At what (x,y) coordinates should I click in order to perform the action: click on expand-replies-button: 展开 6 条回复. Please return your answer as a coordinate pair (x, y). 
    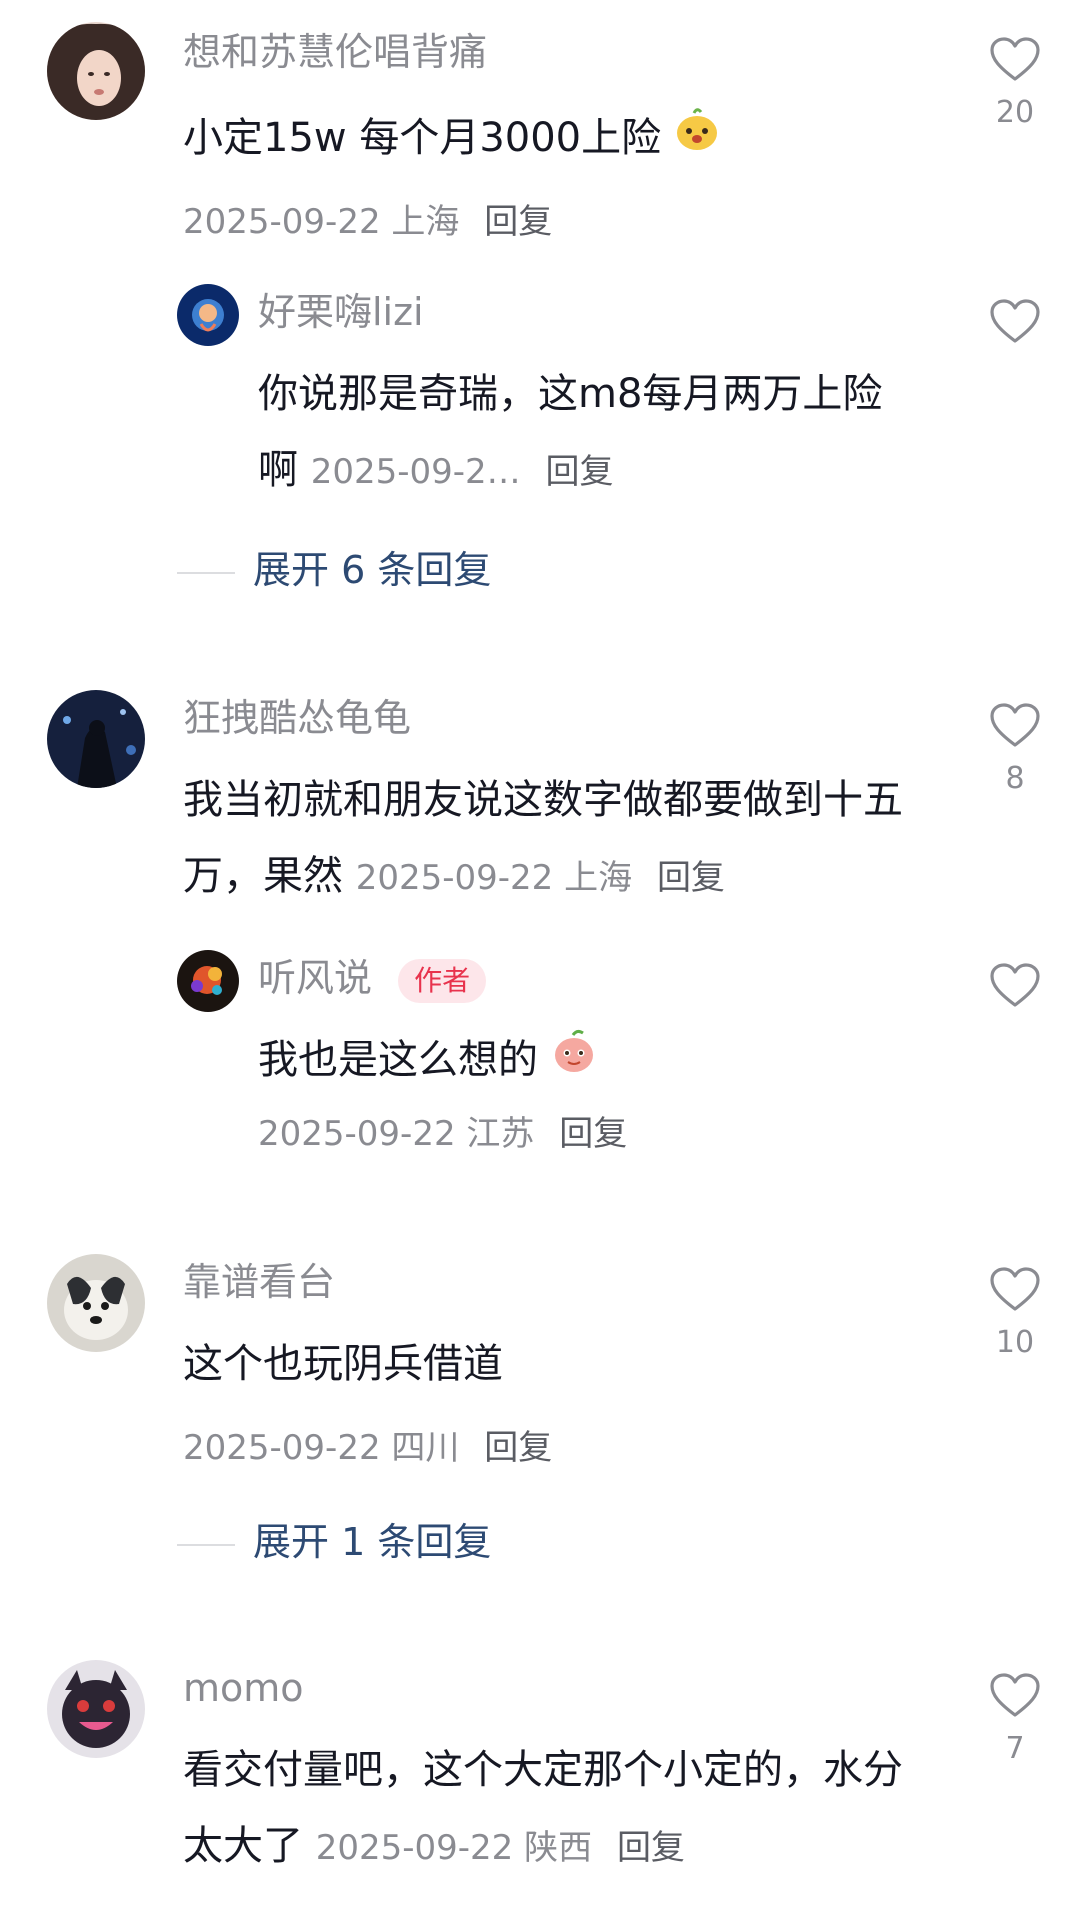
    Looking at the image, I should click on (334, 570).